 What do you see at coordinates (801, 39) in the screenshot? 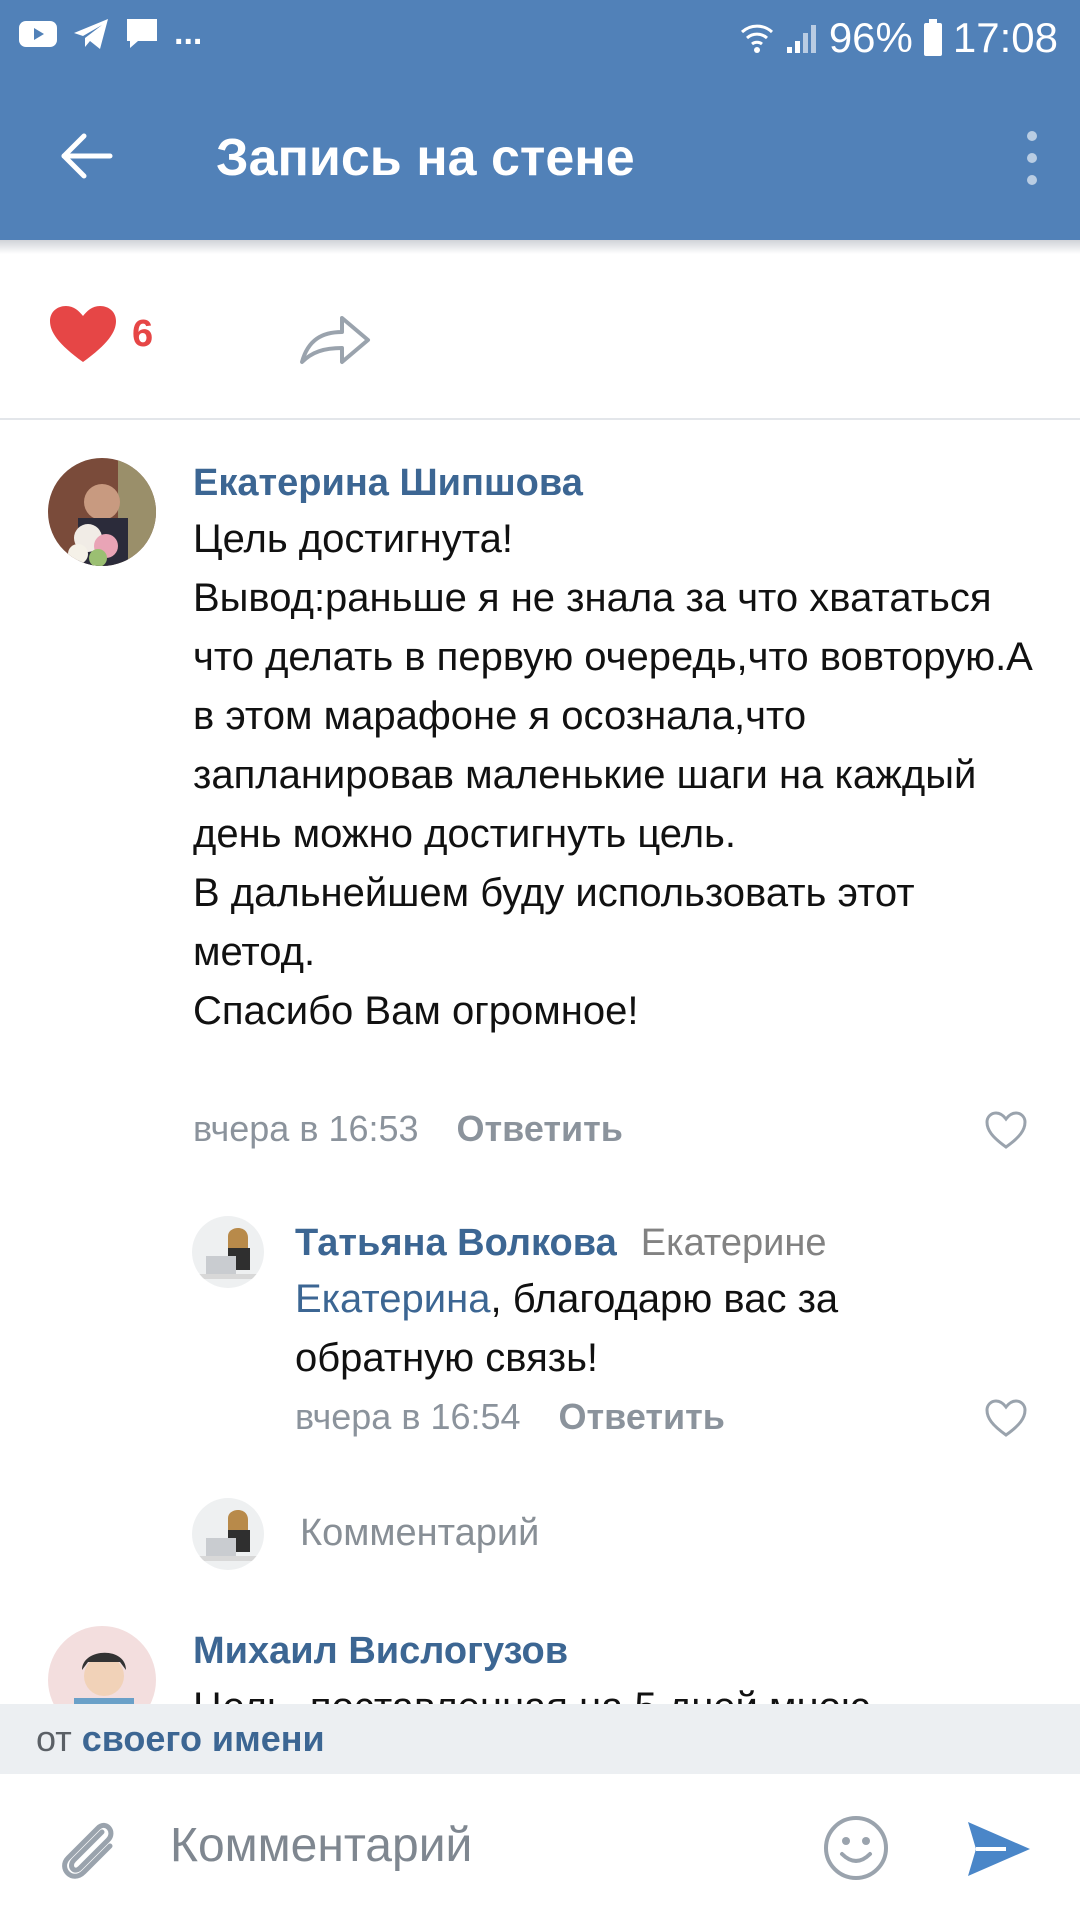
I see `signal-icon` at bounding box center [801, 39].